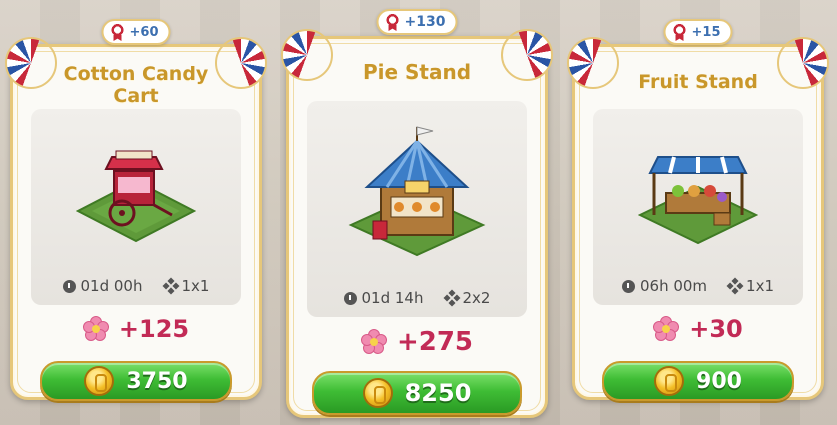  I want to click on cotton-candy-cart-image, so click(136, 196).